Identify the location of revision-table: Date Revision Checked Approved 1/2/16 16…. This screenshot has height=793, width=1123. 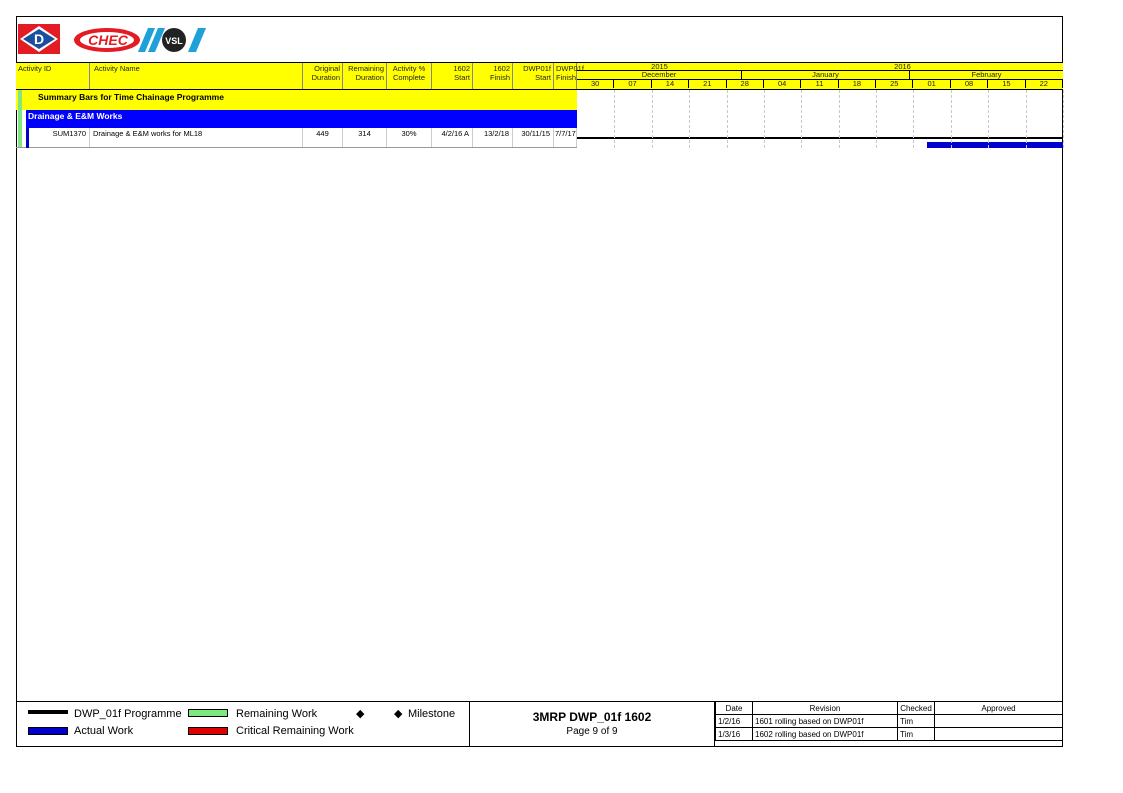
(889, 724).